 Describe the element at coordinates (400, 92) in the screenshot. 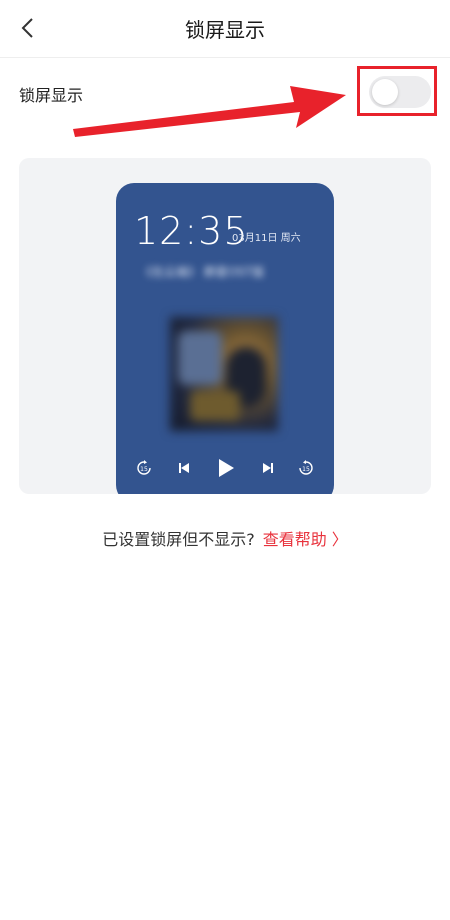

I see `lockscreen-toggle` at that location.